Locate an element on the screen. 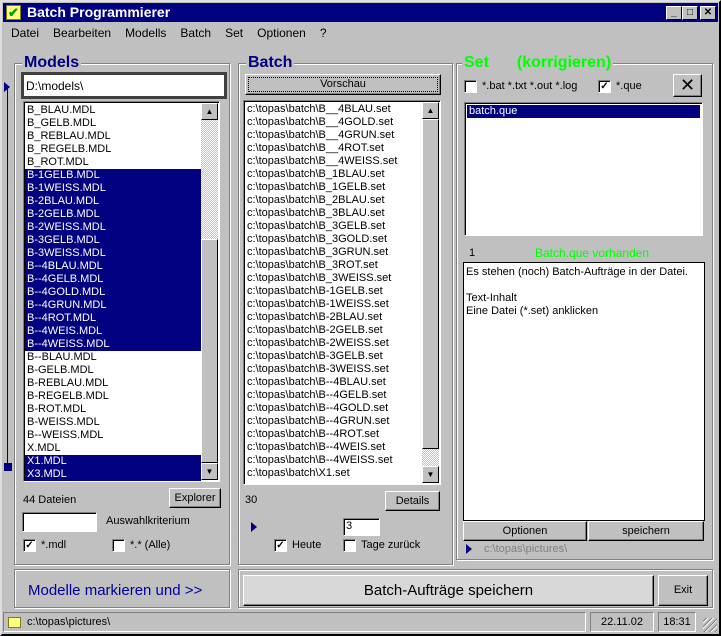  list-item: c:\topas\batch\B_2BLAU.set is located at coordinates (333, 200).